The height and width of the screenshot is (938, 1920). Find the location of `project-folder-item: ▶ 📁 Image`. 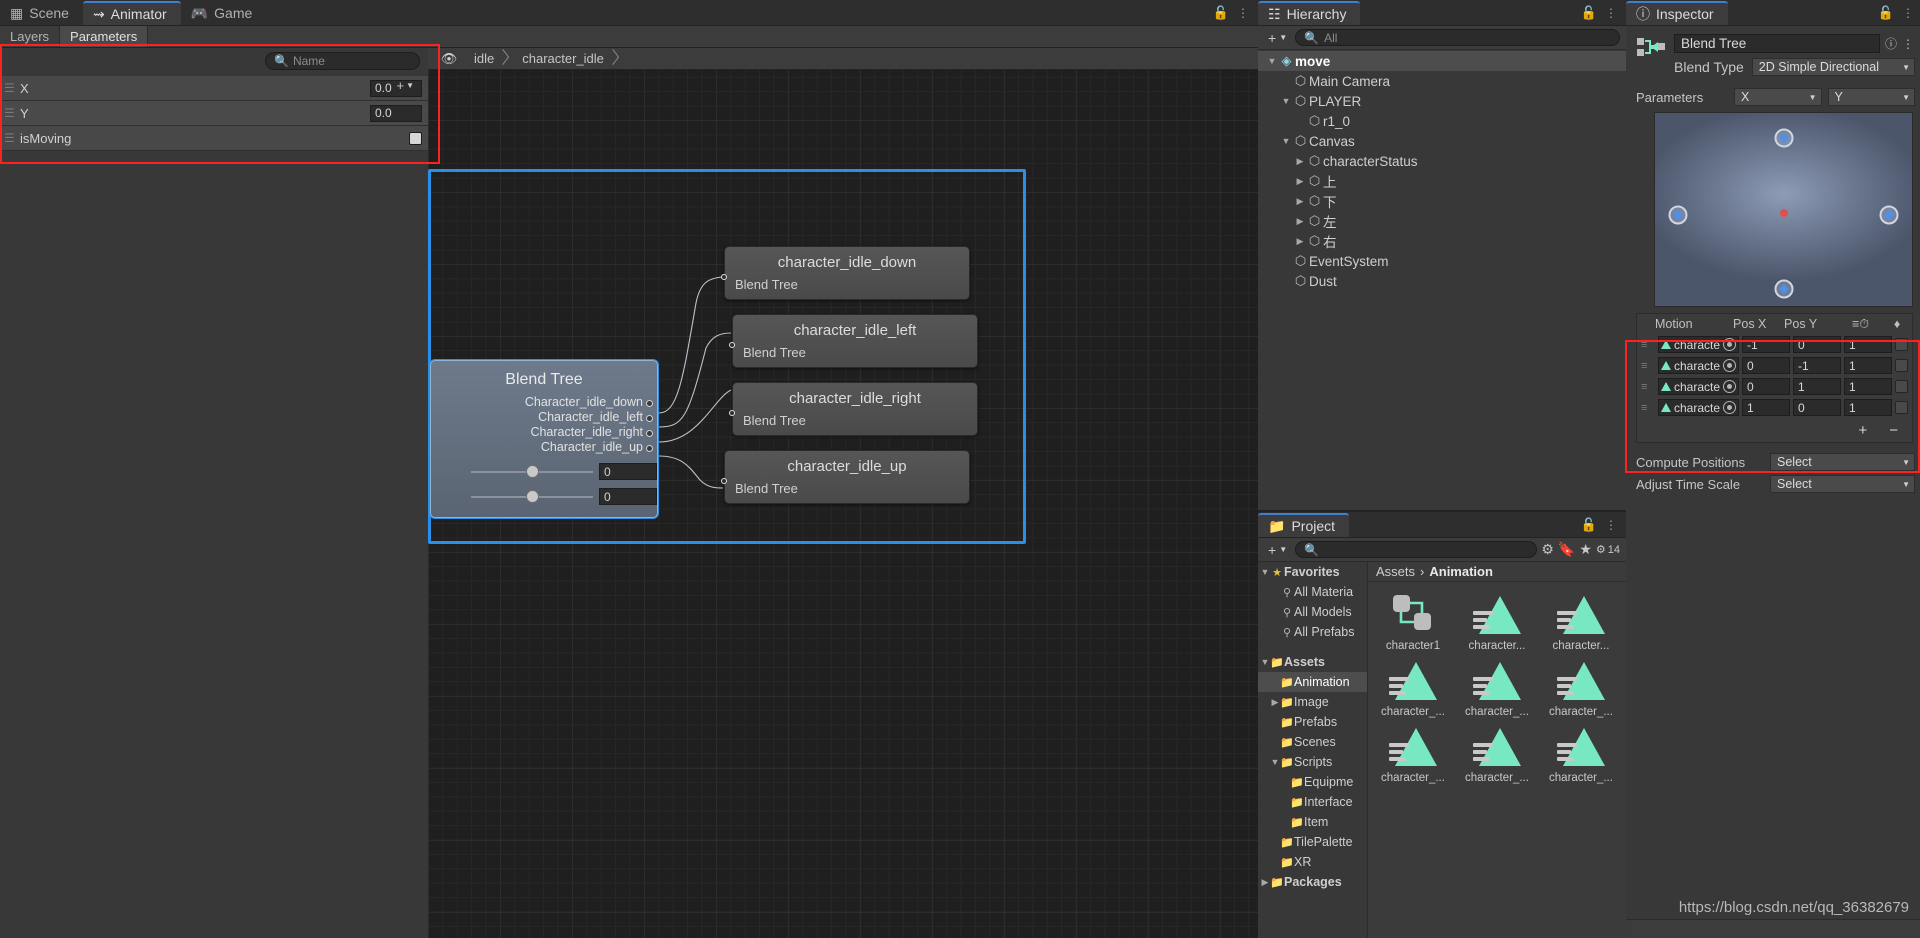

project-folder-item: ▶ 📁 Image is located at coordinates (1312, 702).